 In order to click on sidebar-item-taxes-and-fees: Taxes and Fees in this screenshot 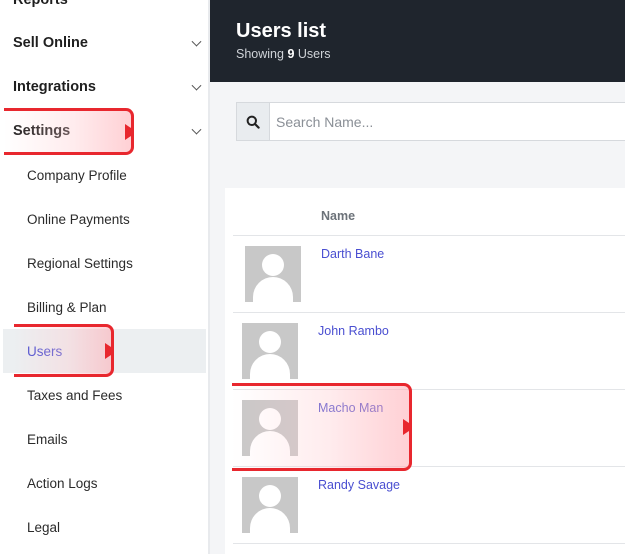, I will do `click(104, 395)`.